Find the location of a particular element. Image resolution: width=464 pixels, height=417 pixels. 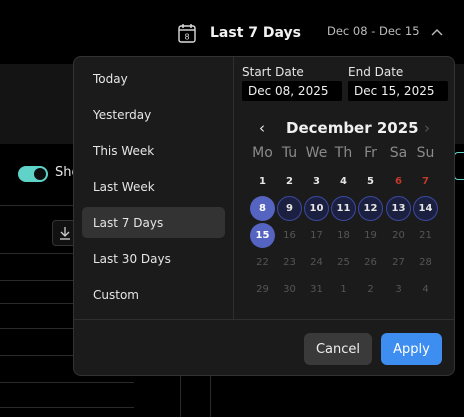

date-range-trigger: 8 Last 7 Days is located at coordinates (238, 33).